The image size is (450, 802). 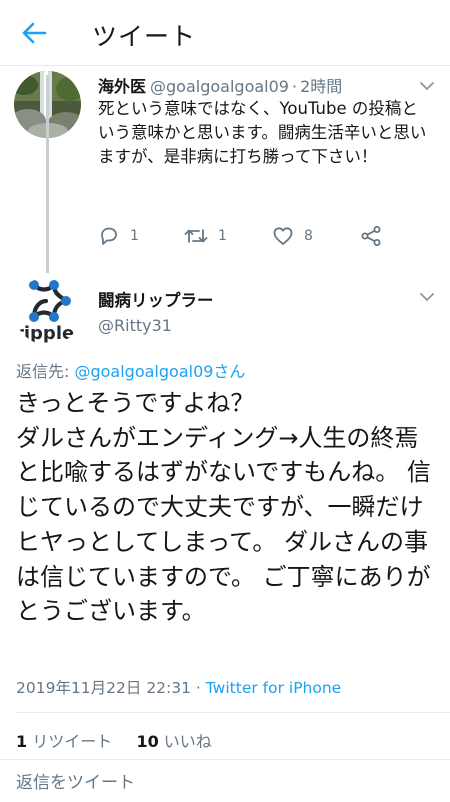 What do you see at coordinates (44, 333) in the screenshot?
I see `avatar-logo-text: ripple` at bounding box center [44, 333].